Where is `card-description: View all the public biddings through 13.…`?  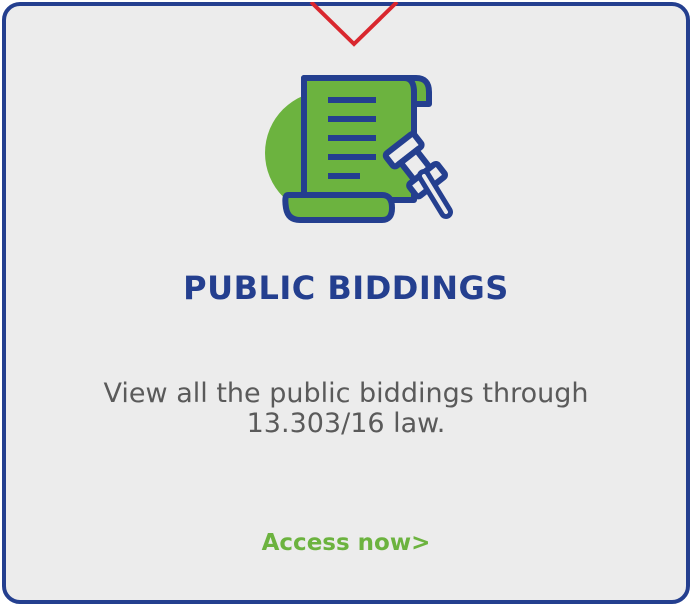 card-description: View all the public biddings through 13.… is located at coordinates (346, 408).